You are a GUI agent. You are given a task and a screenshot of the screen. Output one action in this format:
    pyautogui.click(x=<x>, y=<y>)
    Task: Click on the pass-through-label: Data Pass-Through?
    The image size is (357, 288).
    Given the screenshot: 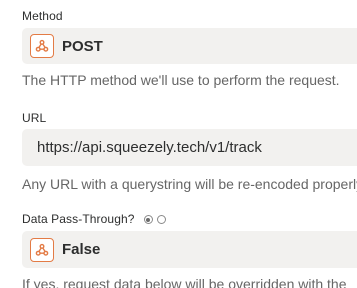 What is the action you would take?
    pyautogui.click(x=78, y=219)
    